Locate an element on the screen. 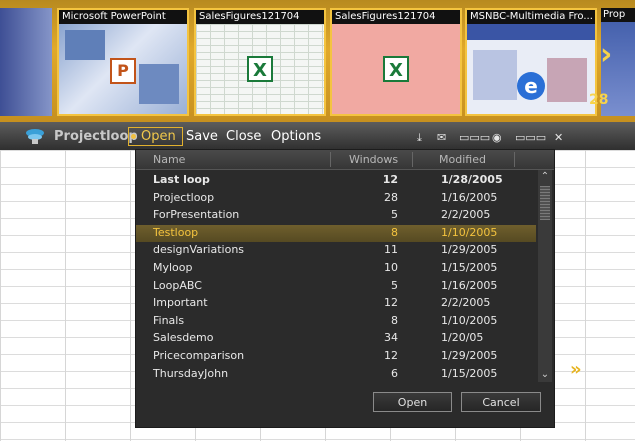 This screenshot has width=635, height=441. modified-date: 1/28/2005 is located at coordinates (472, 179).